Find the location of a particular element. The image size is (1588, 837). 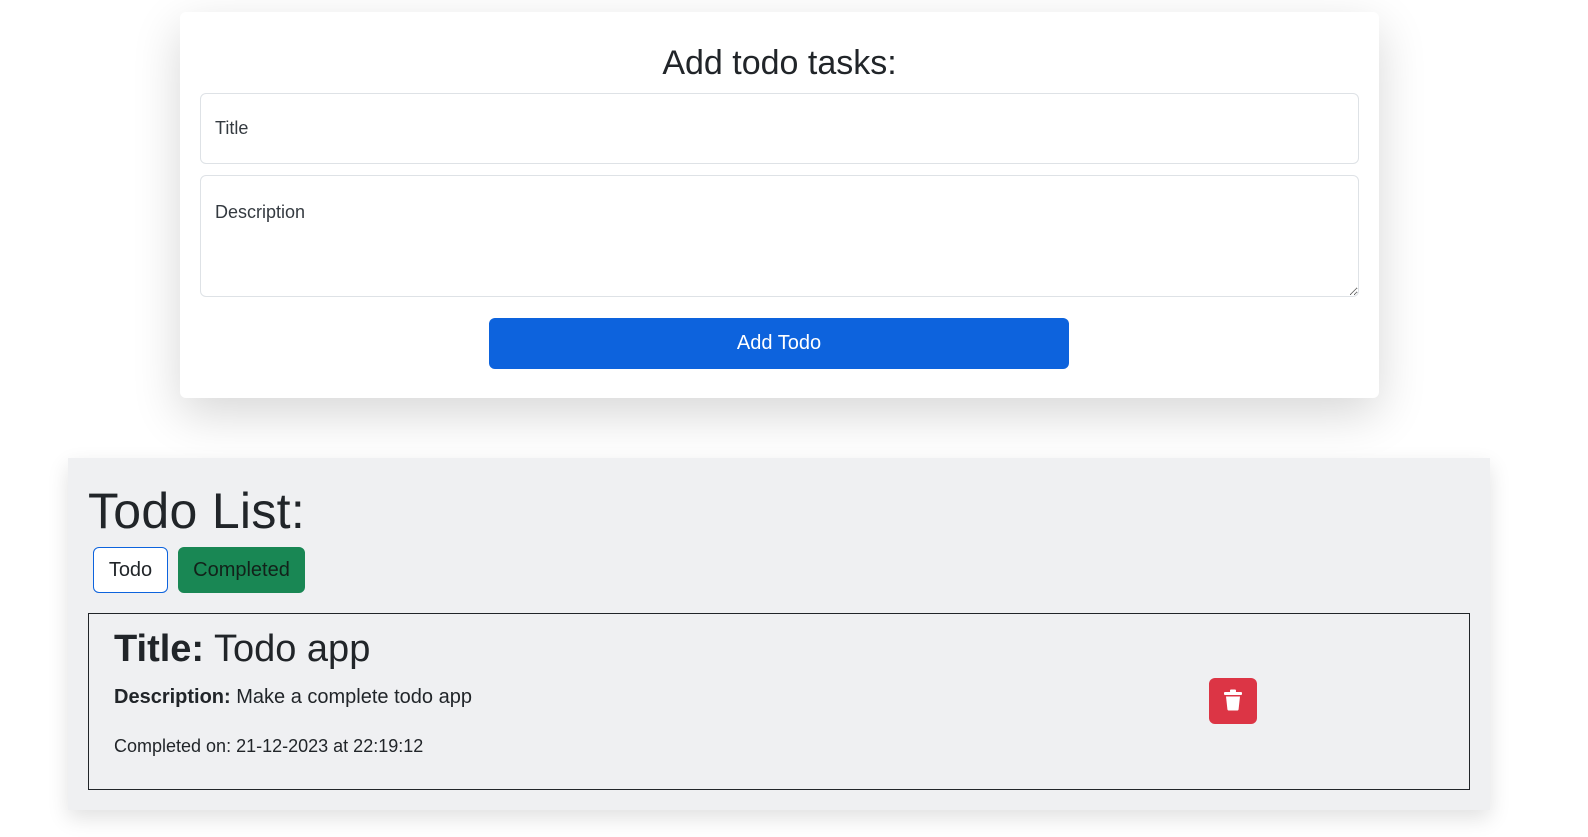

todo-list-heading: Todo List: is located at coordinates (197, 511).